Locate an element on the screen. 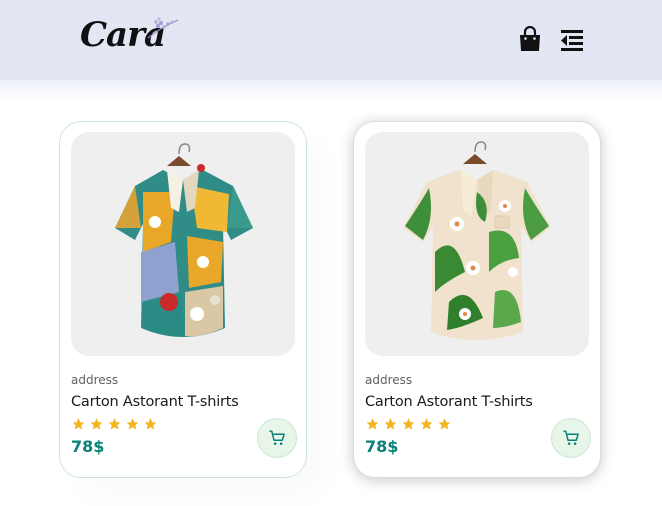  header-shadow is located at coordinates (331, 91).